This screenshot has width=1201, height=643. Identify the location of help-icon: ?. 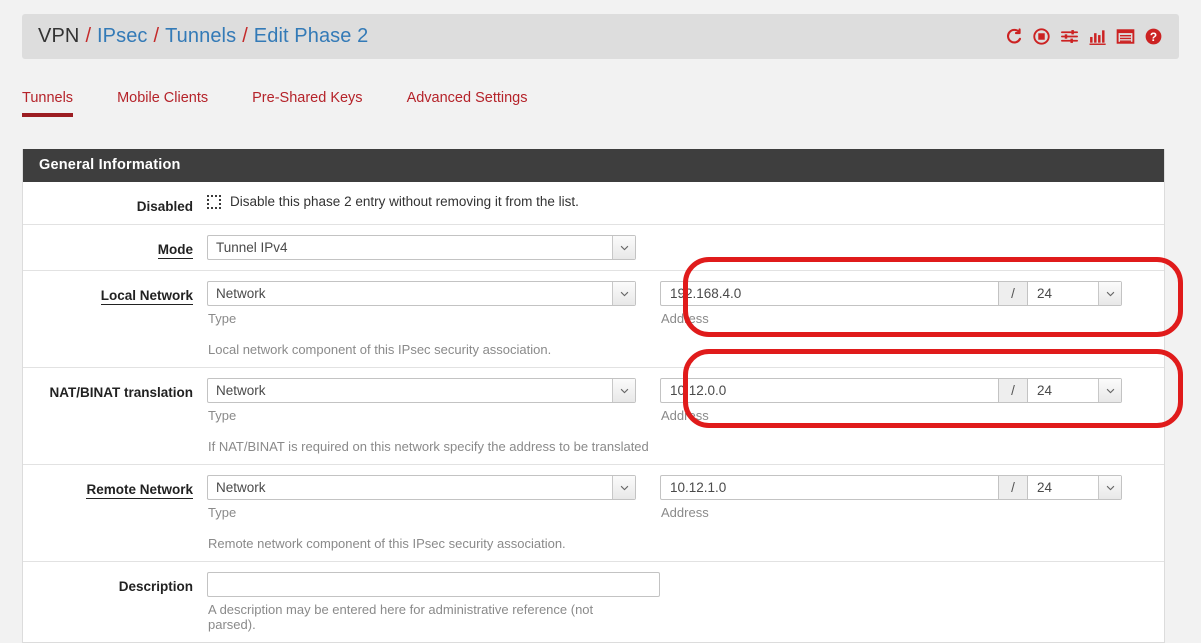
(1153, 36).